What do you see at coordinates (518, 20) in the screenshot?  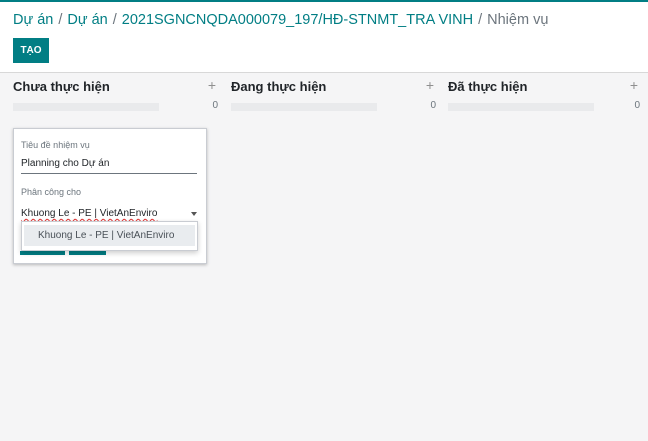 I see `breadcrumb-current: Nhiệm vụ` at bounding box center [518, 20].